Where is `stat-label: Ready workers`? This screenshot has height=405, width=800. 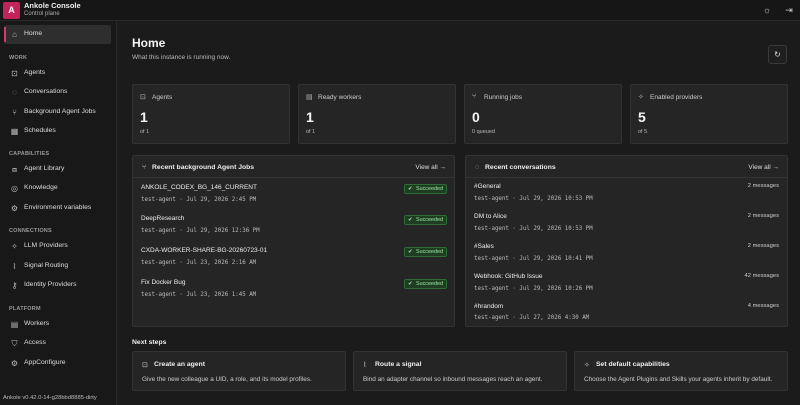 stat-label: Ready workers is located at coordinates (340, 97).